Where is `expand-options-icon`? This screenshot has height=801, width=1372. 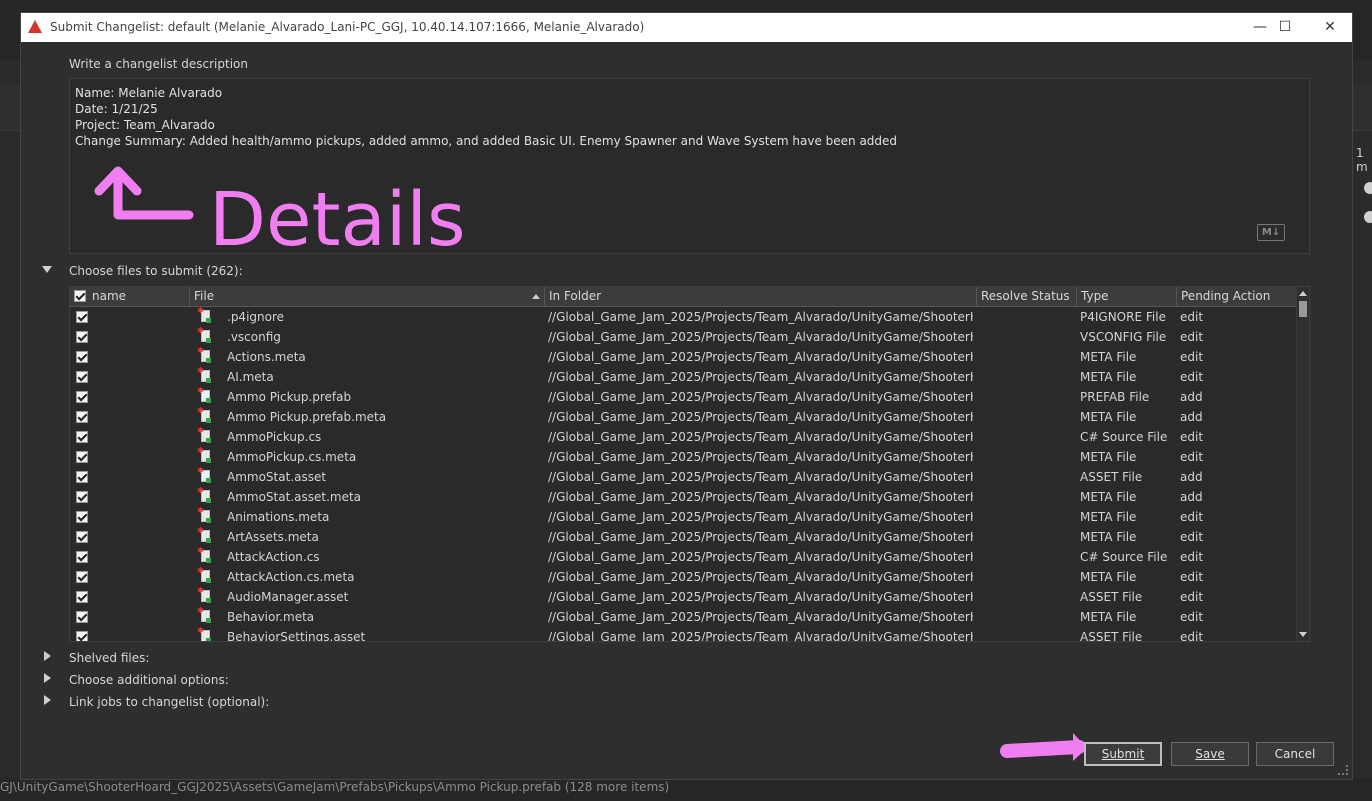
expand-options-icon is located at coordinates (47, 678).